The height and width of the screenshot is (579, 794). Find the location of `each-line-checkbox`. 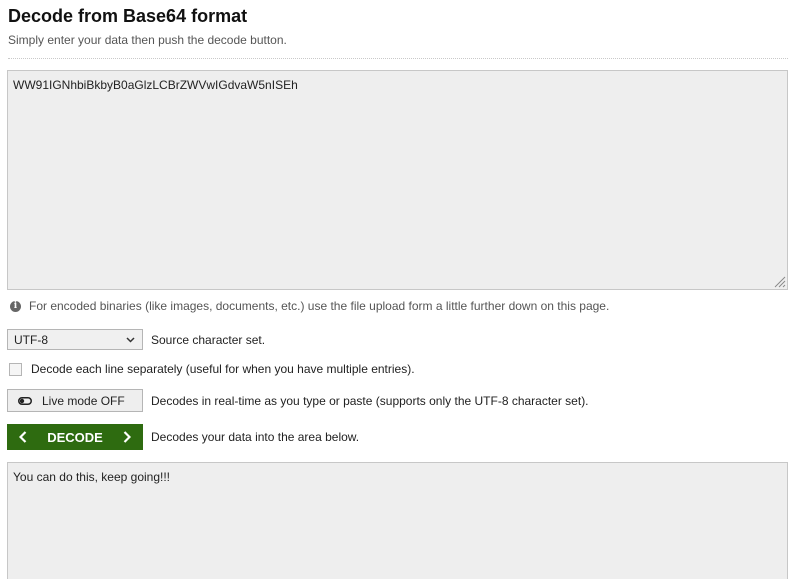

each-line-checkbox is located at coordinates (15, 369).